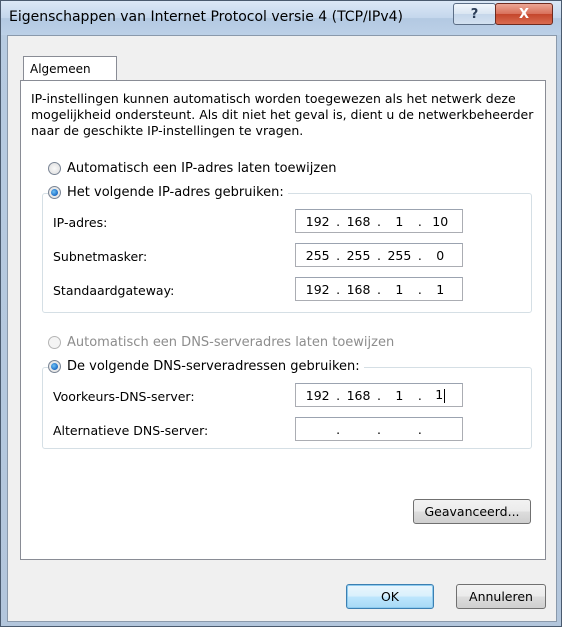 The height and width of the screenshot is (627, 562). What do you see at coordinates (317, 255) in the screenshot?
I see `subnet-mask-octet-1: 255` at bounding box center [317, 255].